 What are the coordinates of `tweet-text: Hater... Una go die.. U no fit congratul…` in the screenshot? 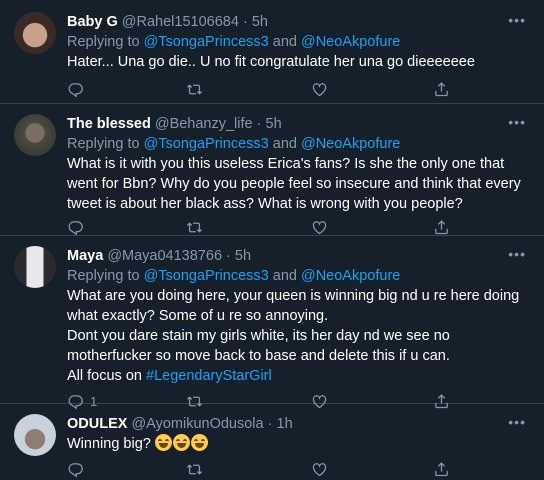 It's located at (271, 62).